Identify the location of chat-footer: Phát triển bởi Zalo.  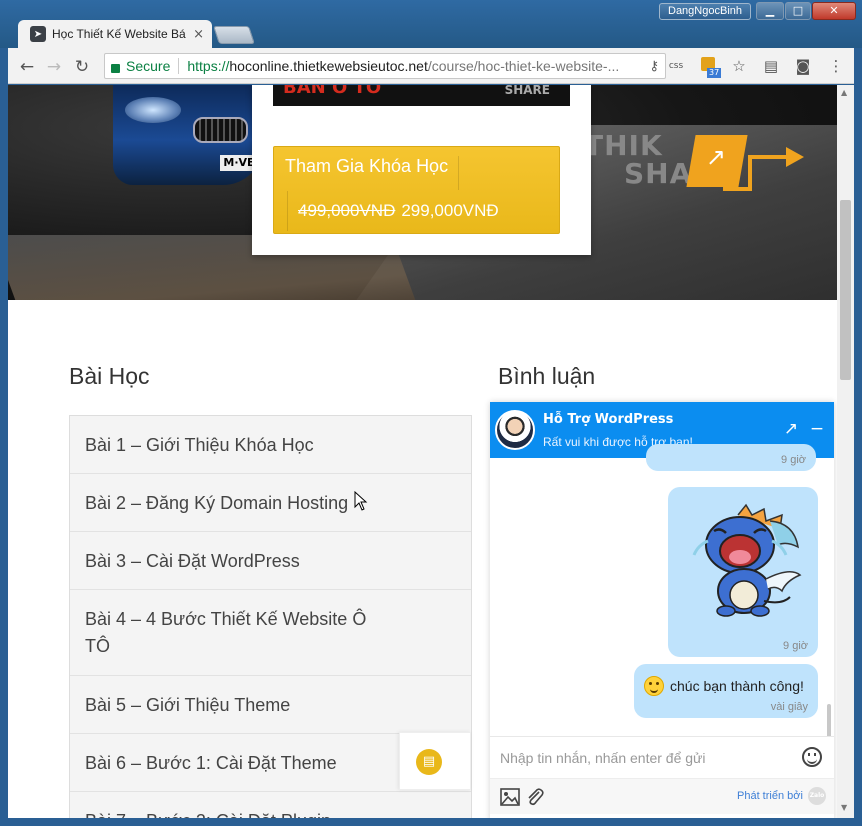
(662, 796).